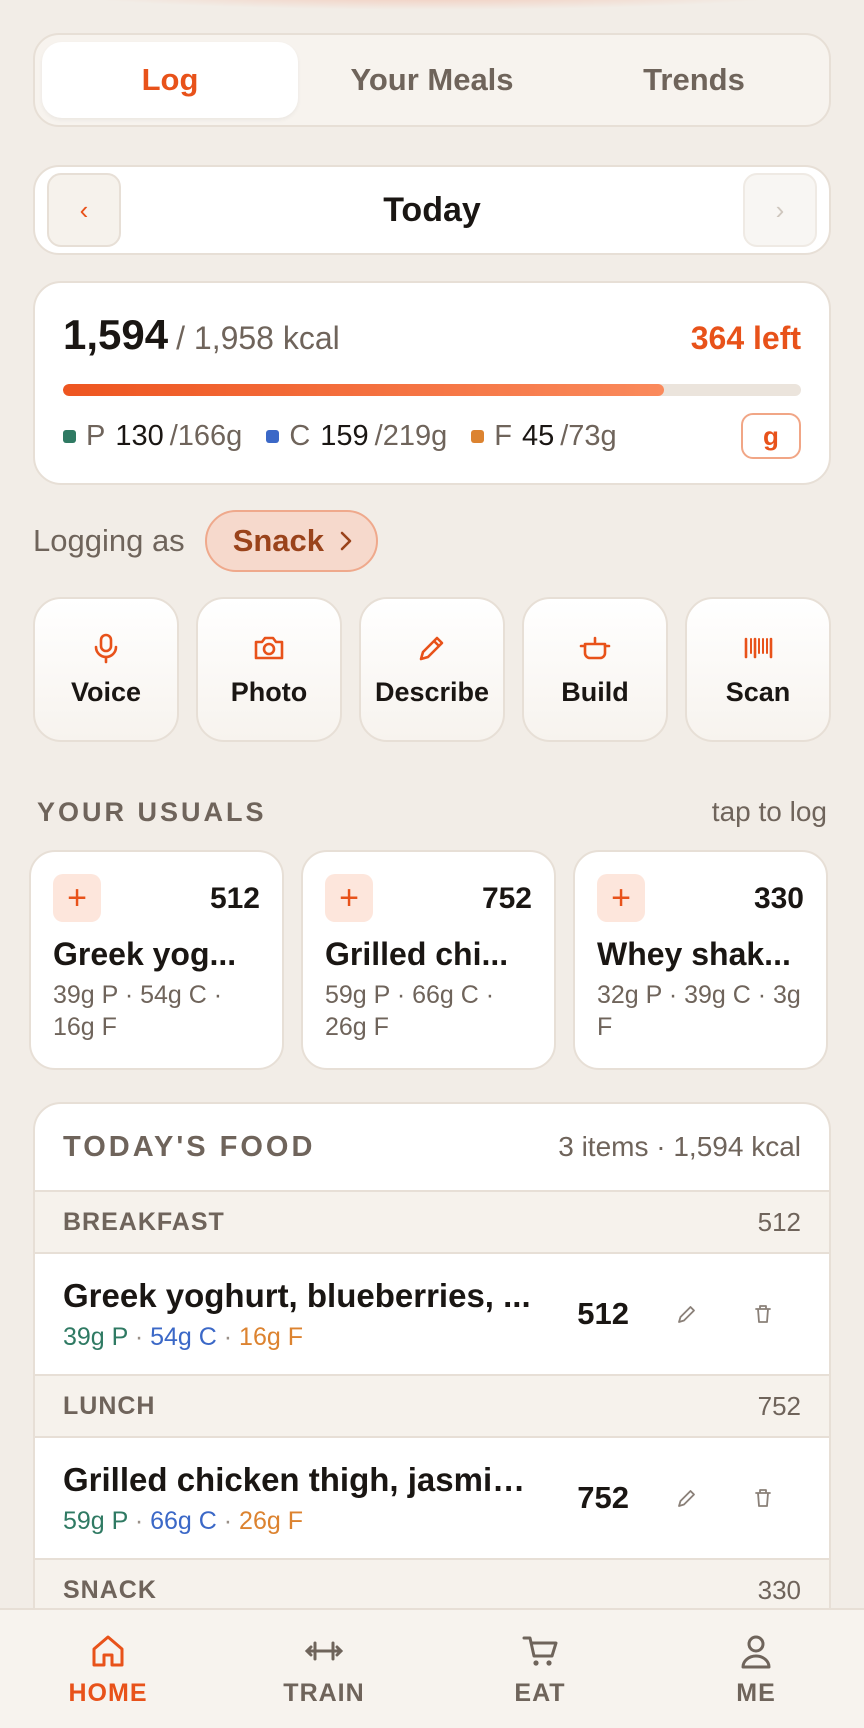 Image resolution: width=864 pixels, height=1728 pixels. I want to click on entry-carbs: 54g C, so click(183, 1336).